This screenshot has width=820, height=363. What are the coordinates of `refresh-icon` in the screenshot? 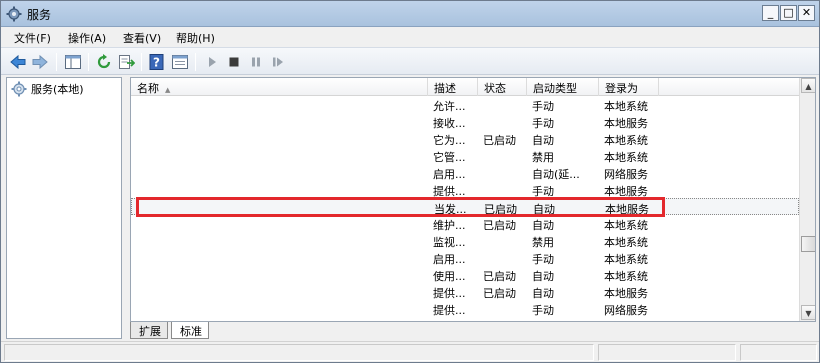 It's located at (104, 62).